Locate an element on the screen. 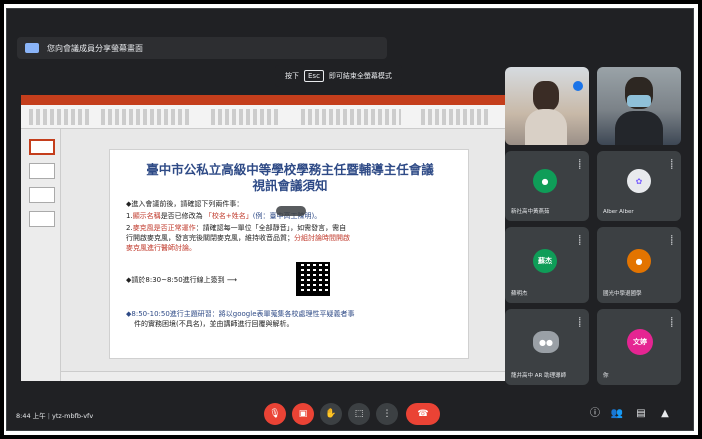 Image resolution: width=702 pixels, height=439 pixels. slide-item-2-line2: 行開啟麥克風，發言完後關閉麥克風，維持收音品質；分組討論時間開啟 is located at coordinates (238, 238).